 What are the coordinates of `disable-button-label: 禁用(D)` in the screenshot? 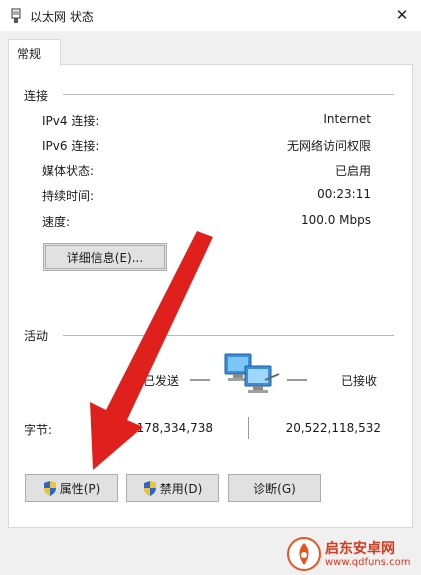 It's located at (181, 488).